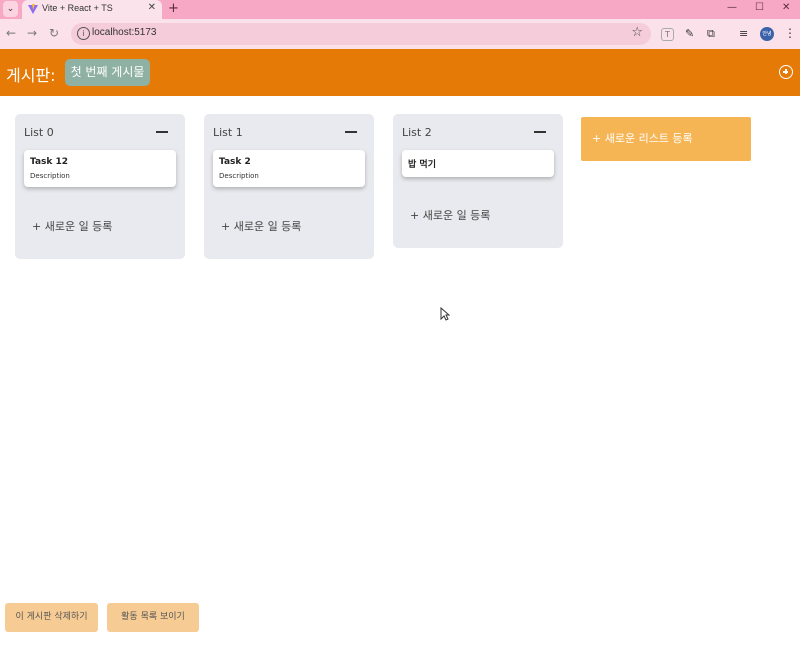  What do you see at coordinates (637, 32) in the screenshot?
I see `star-icon: ☆` at bounding box center [637, 32].